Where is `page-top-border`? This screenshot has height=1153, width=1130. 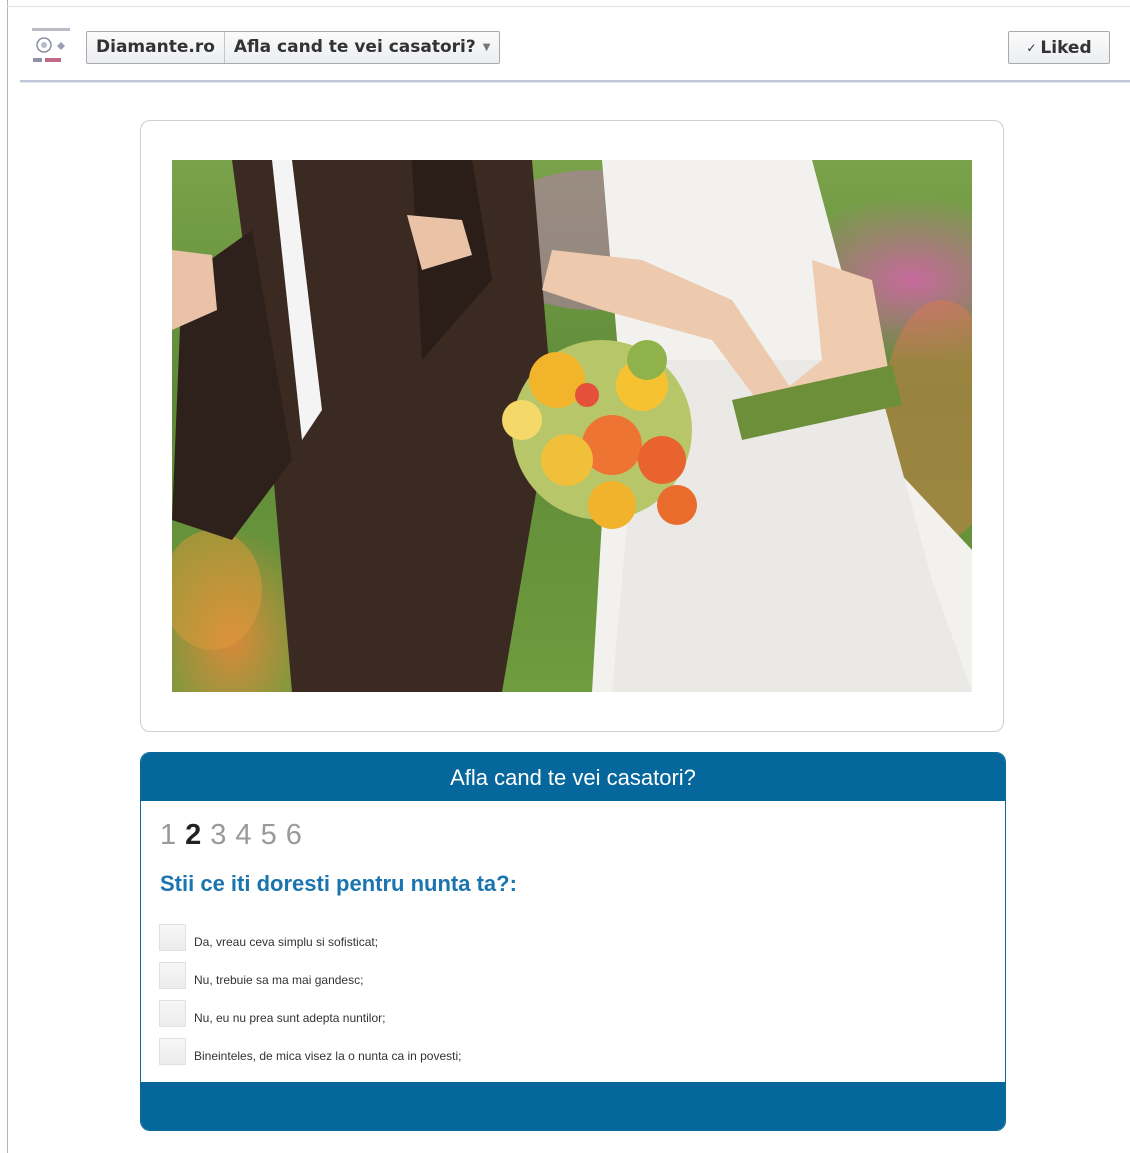
page-top-border is located at coordinates (568, 6).